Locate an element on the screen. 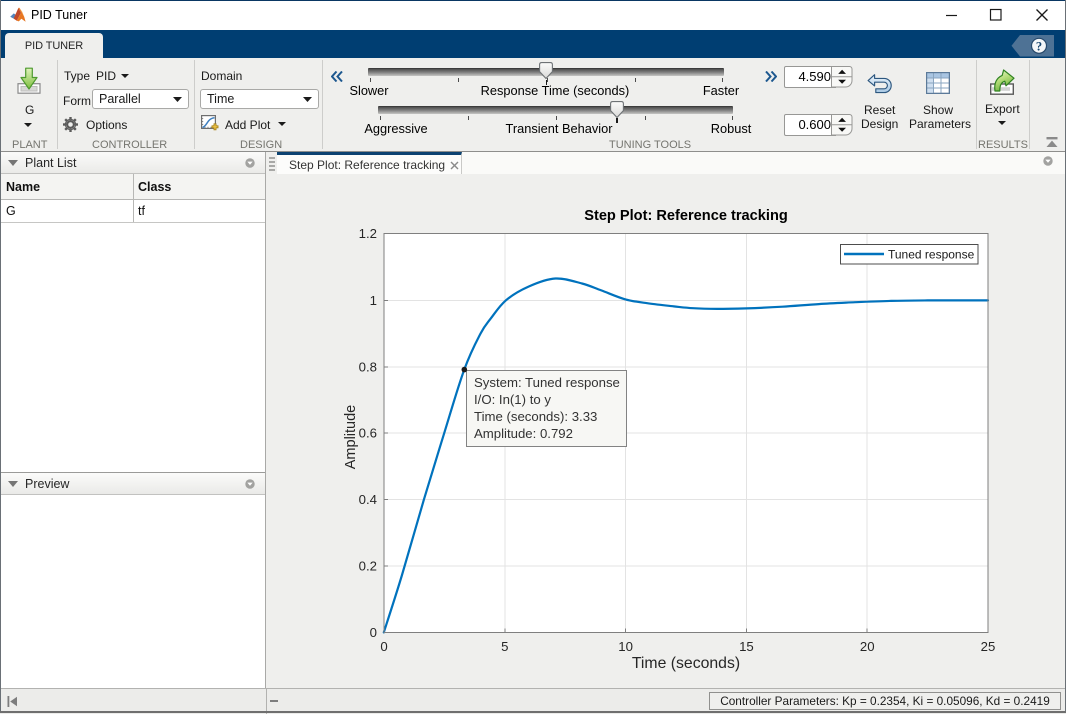  svg-text: 0.2 is located at coordinates (368, 566).